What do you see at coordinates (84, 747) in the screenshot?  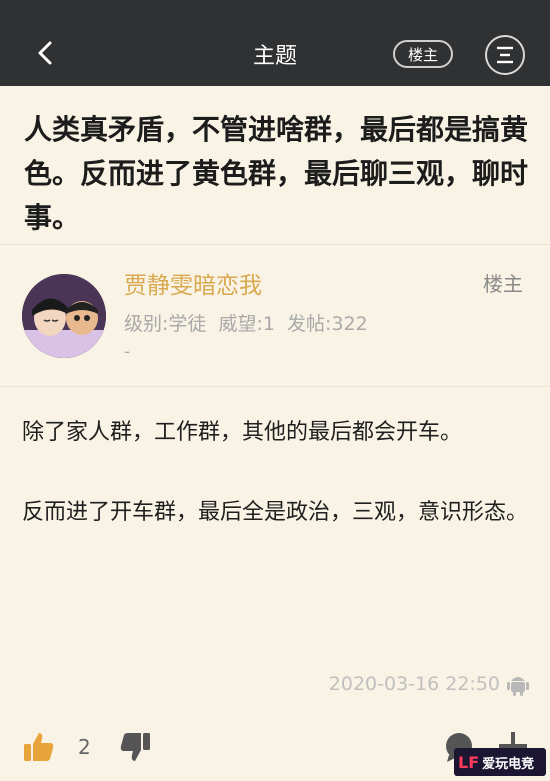 I see `like-count: 2` at bounding box center [84, 747].